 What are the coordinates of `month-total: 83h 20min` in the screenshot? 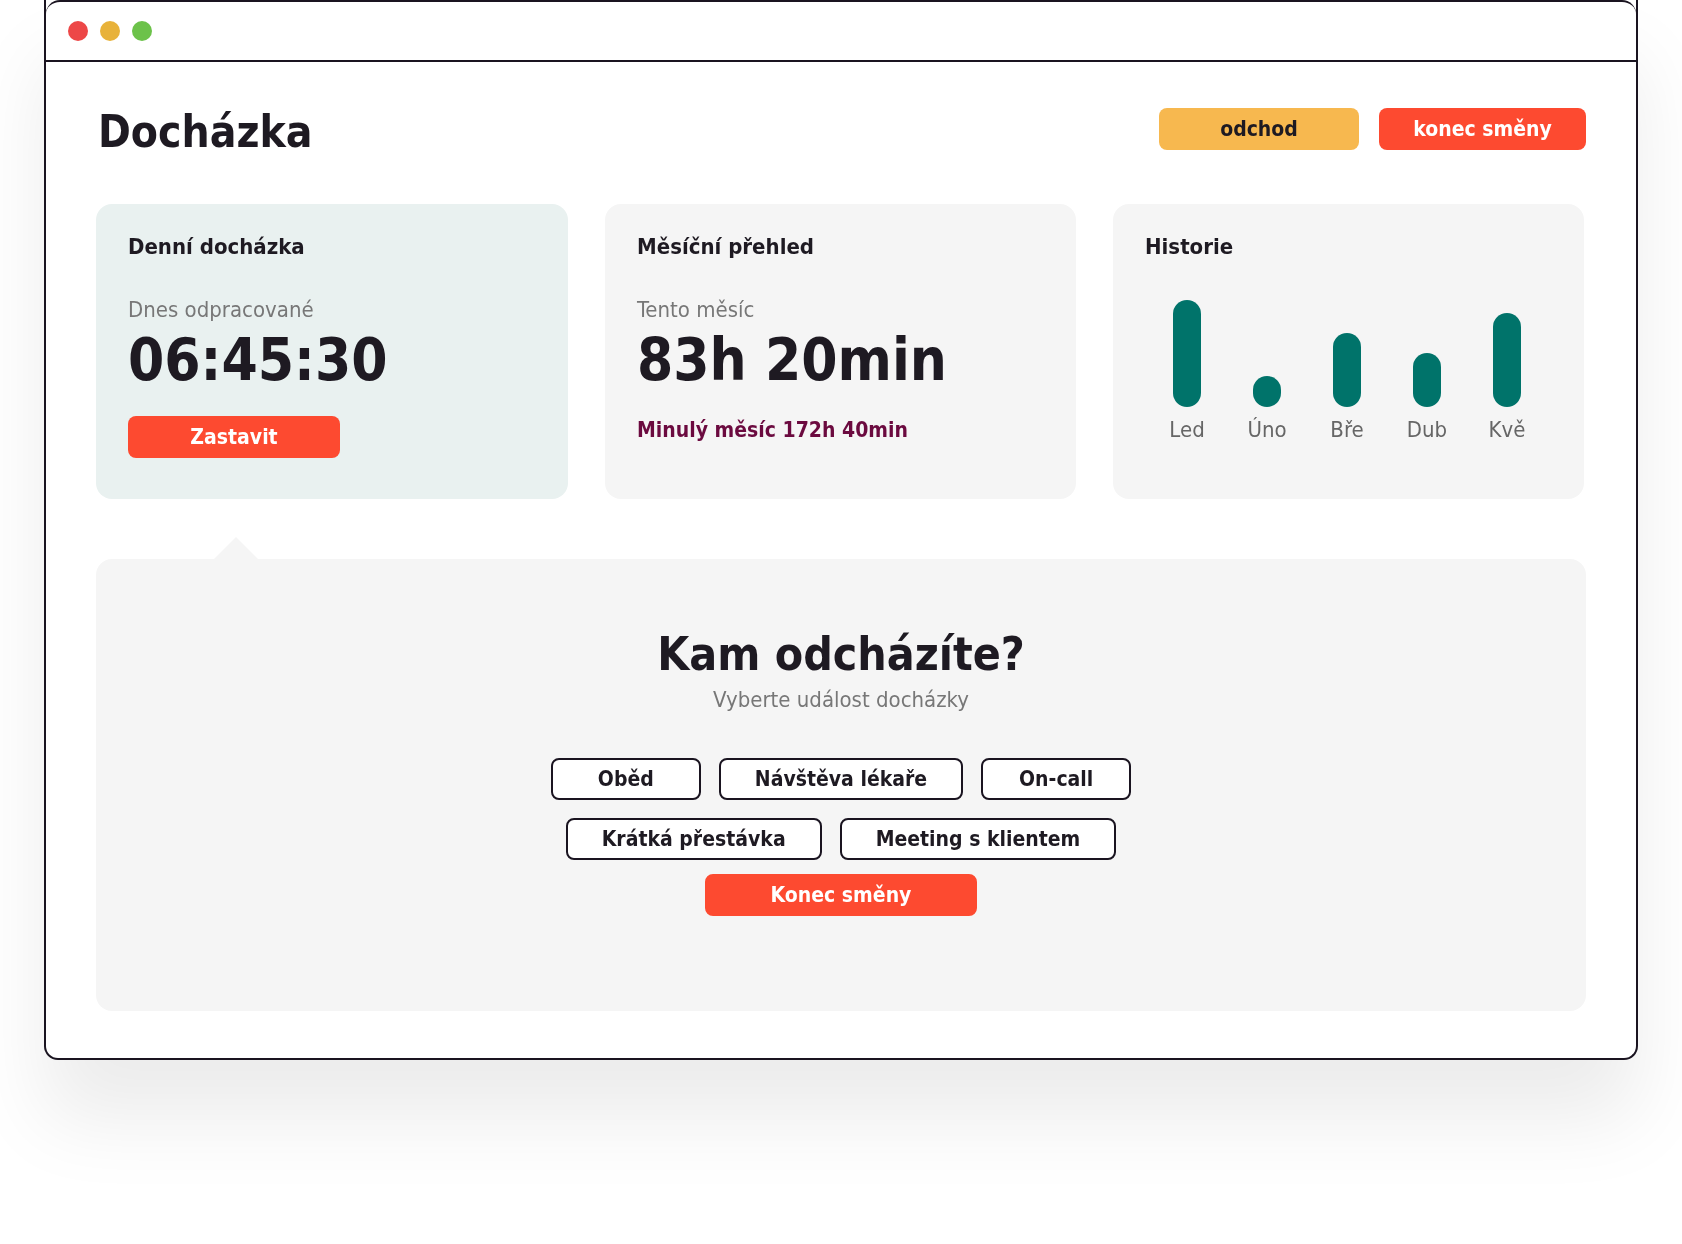 It's located at (792, 360).